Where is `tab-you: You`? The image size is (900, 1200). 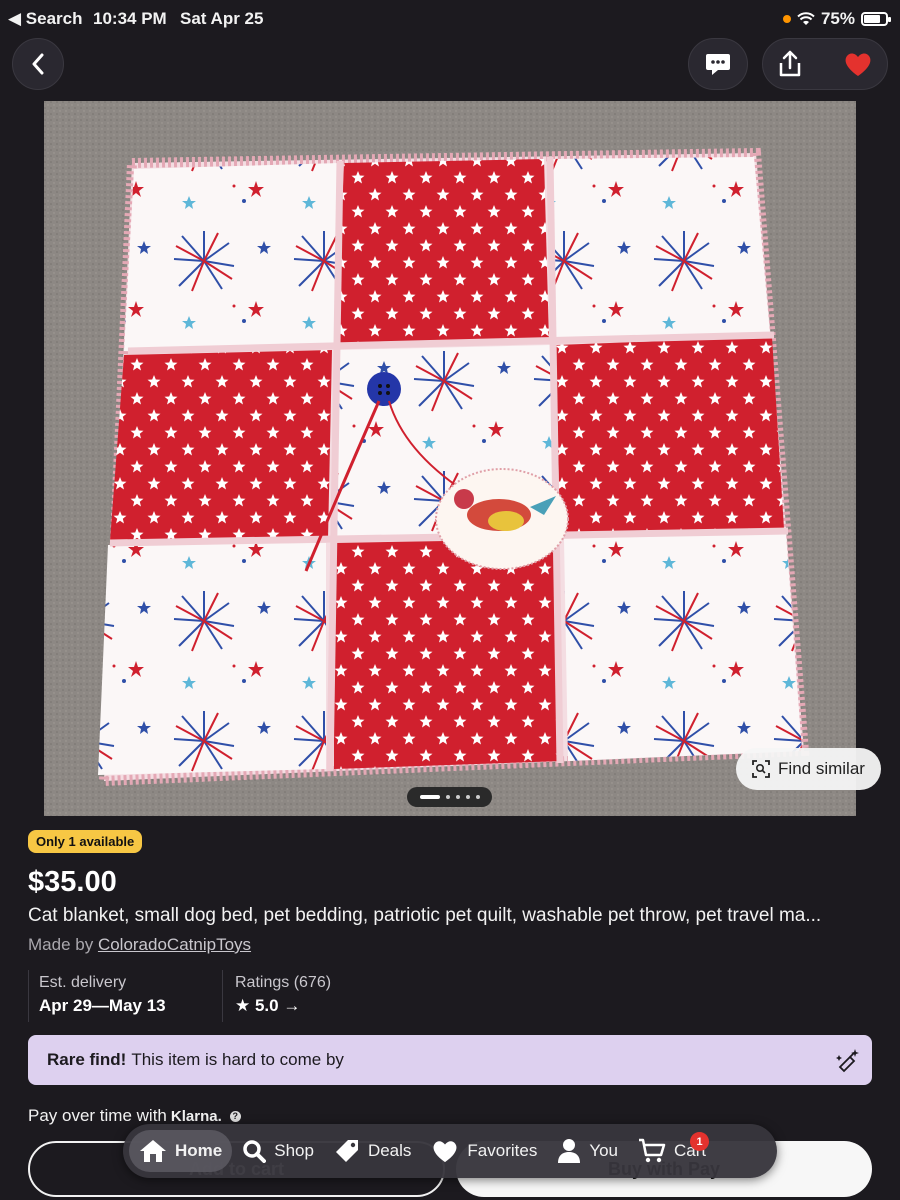 tab-you: You is located at coordinates (587, 1151).